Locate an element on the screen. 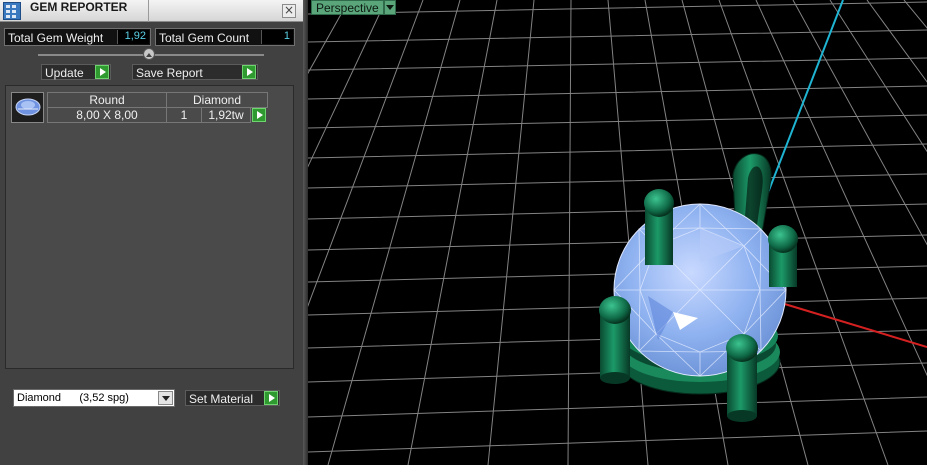  total-gem-weight: Total Gem Weight 1,92 is located at coordinates (77, 37).